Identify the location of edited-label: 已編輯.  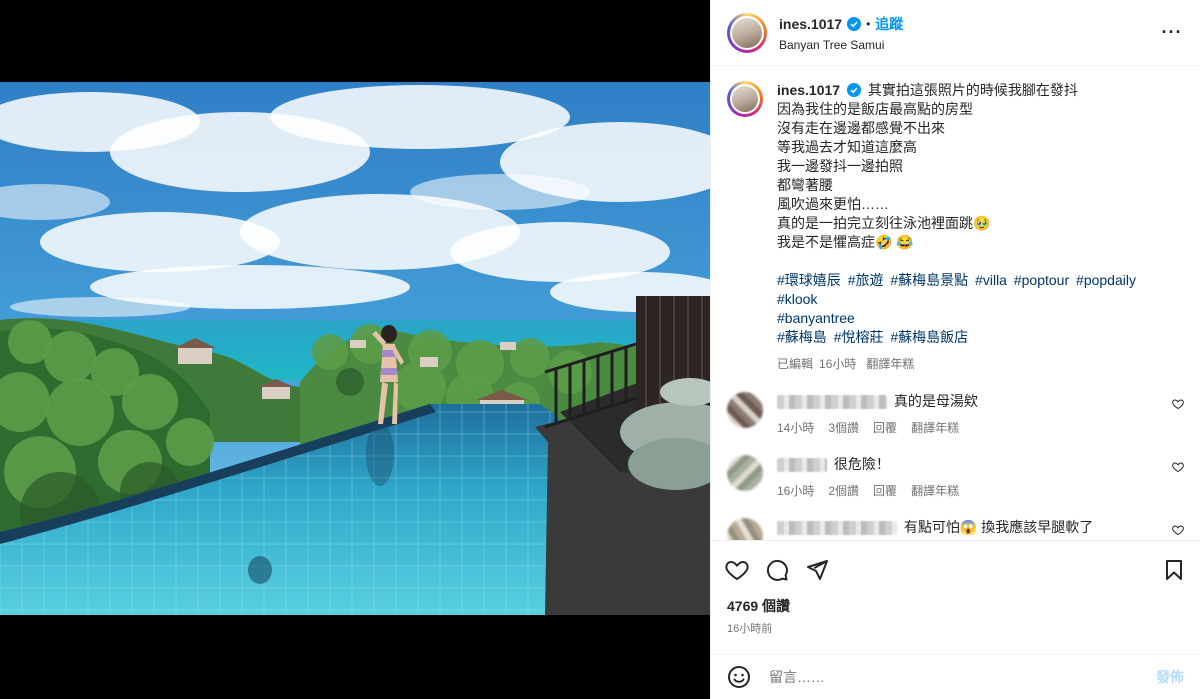
(795, 364).